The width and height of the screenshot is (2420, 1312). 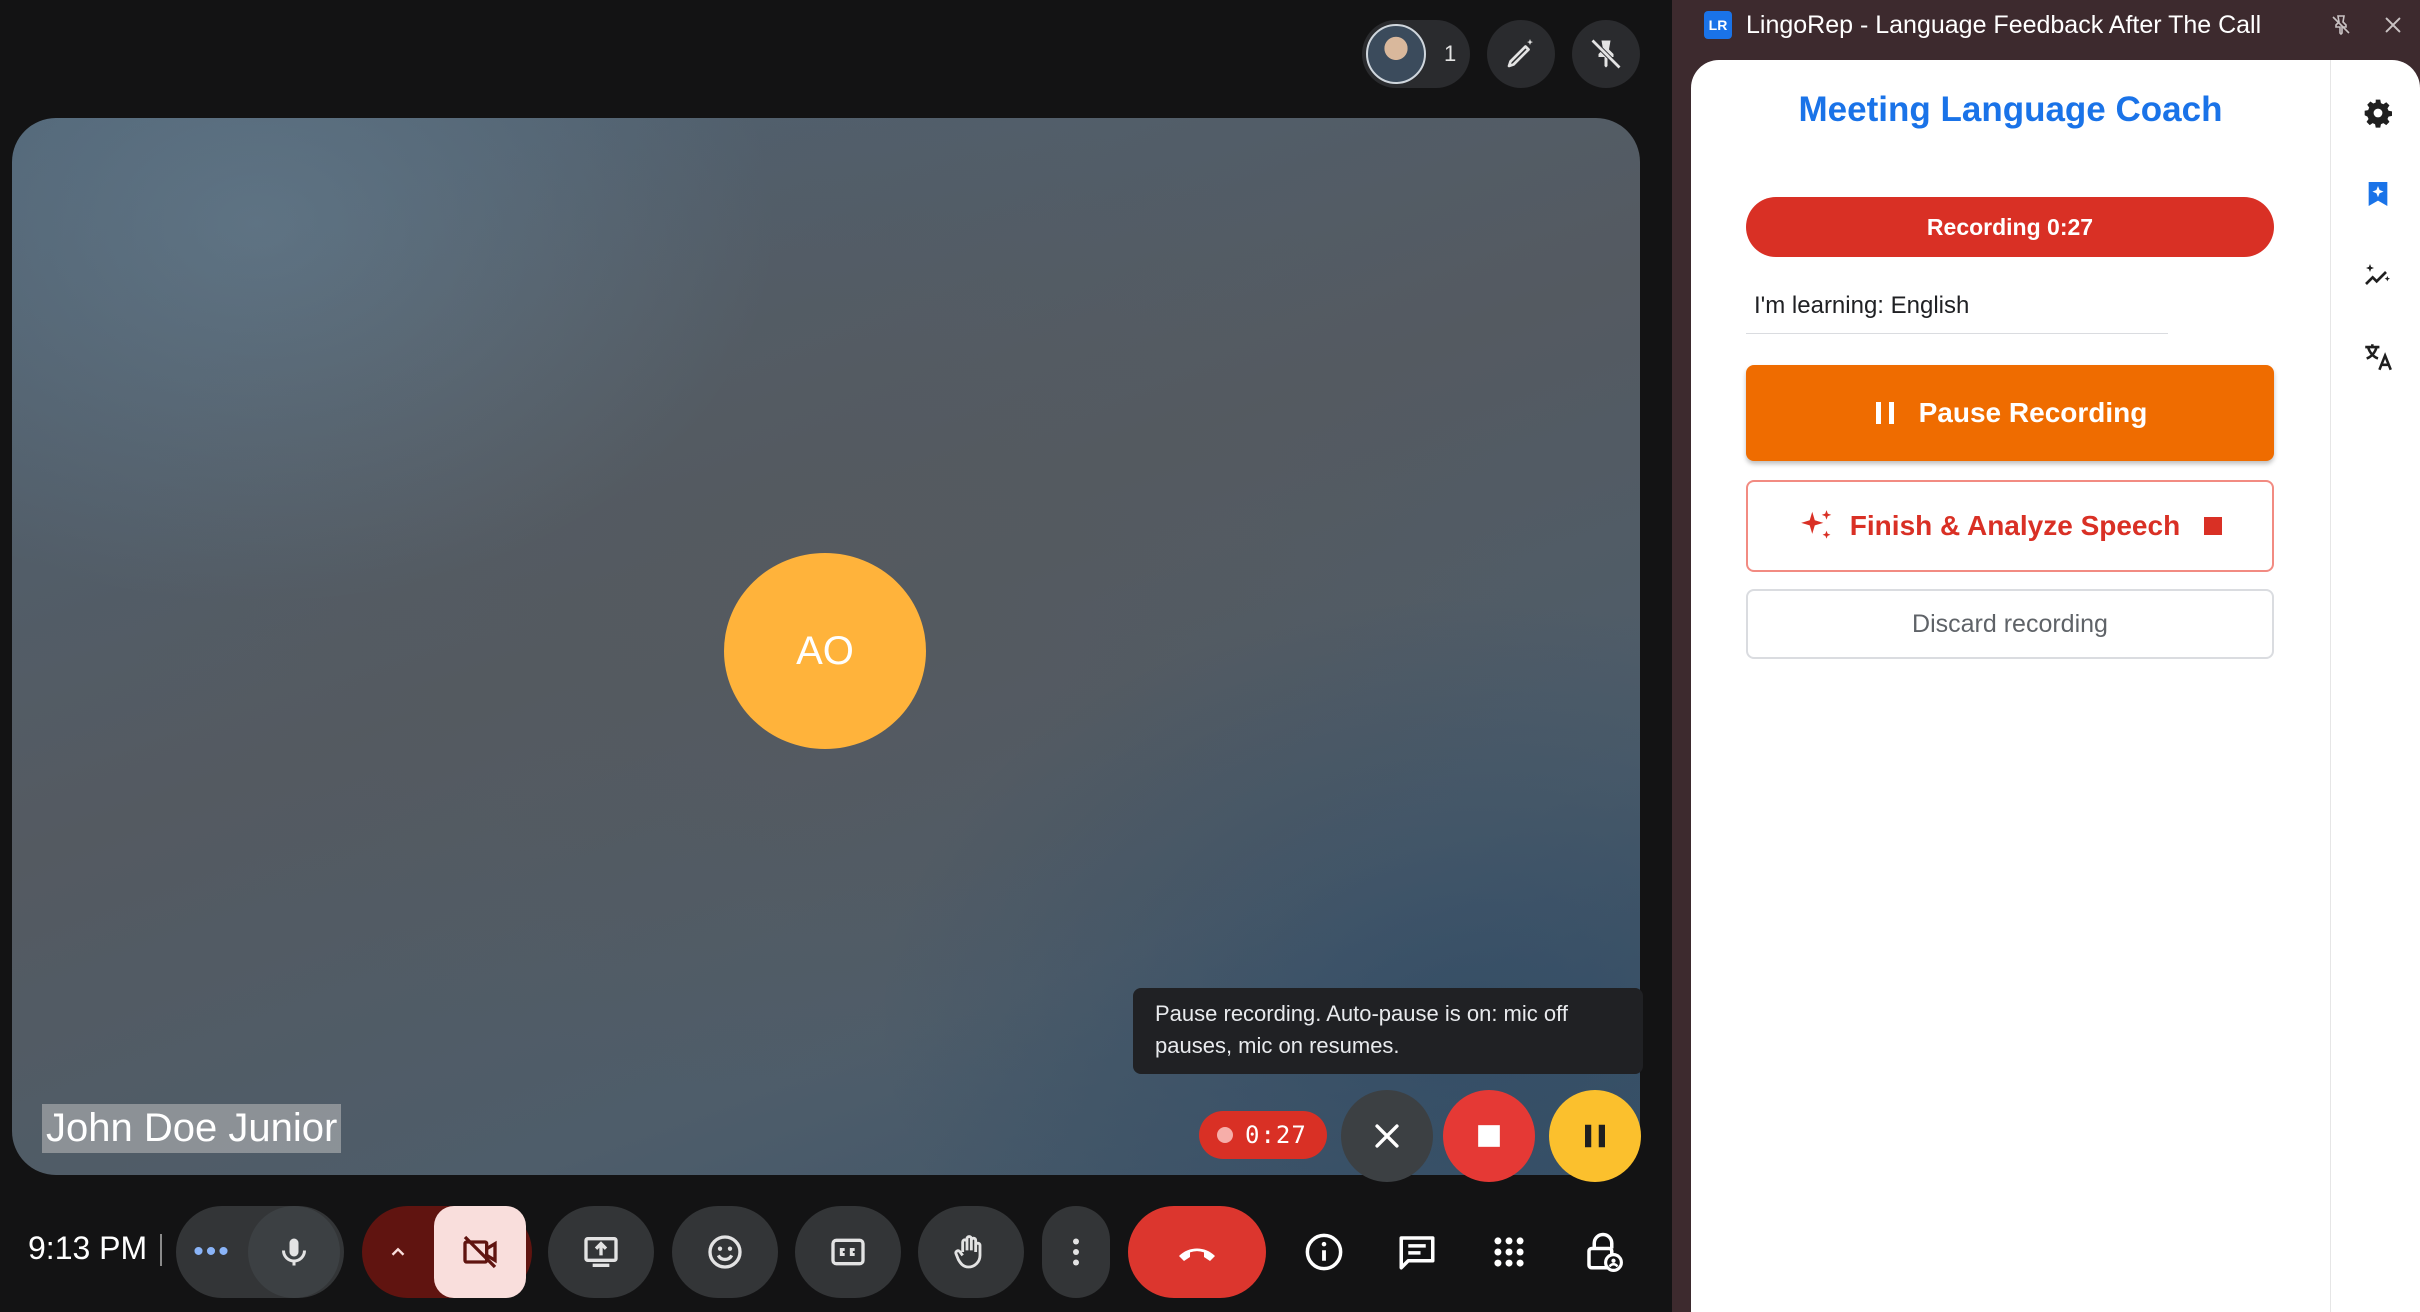 What do you see at coordinates (88, 1248) in the screenshot?
I see `meeting-clock: 9:13 PM` at bounding box center [88, 1248].